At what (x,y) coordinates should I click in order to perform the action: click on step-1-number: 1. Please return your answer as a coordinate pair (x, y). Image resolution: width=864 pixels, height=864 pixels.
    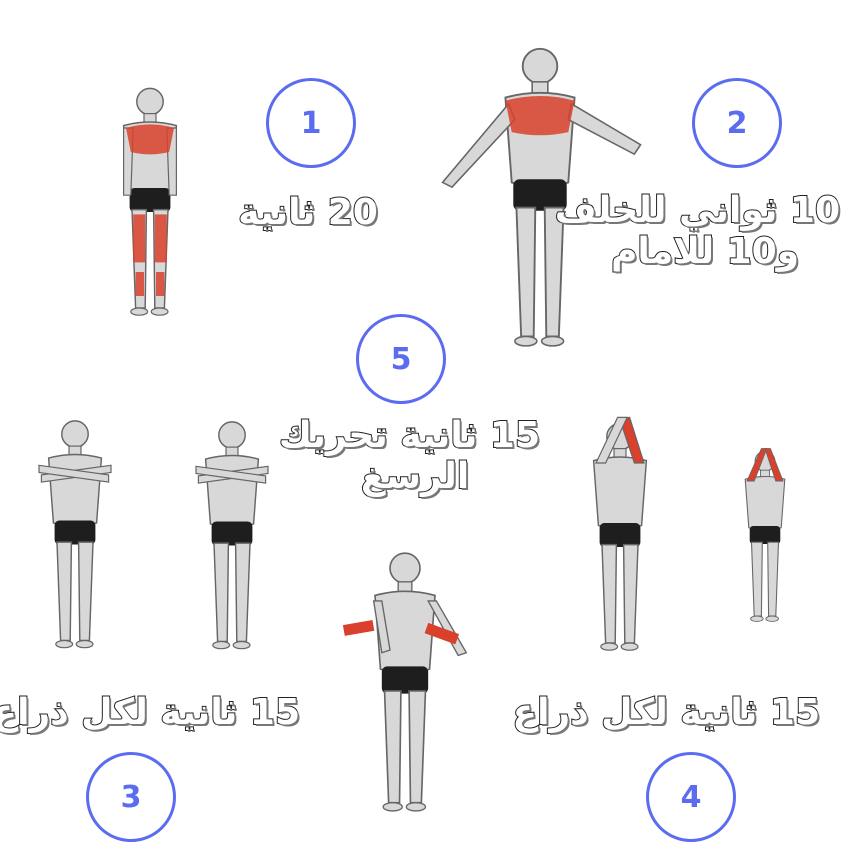
    Looking at the image, I should click on (311, 123).